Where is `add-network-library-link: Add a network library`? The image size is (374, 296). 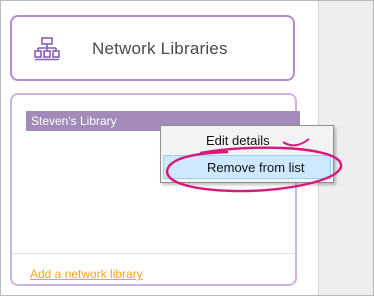
add-network-library-link: Add a network library is located at coordinates (86, 274).